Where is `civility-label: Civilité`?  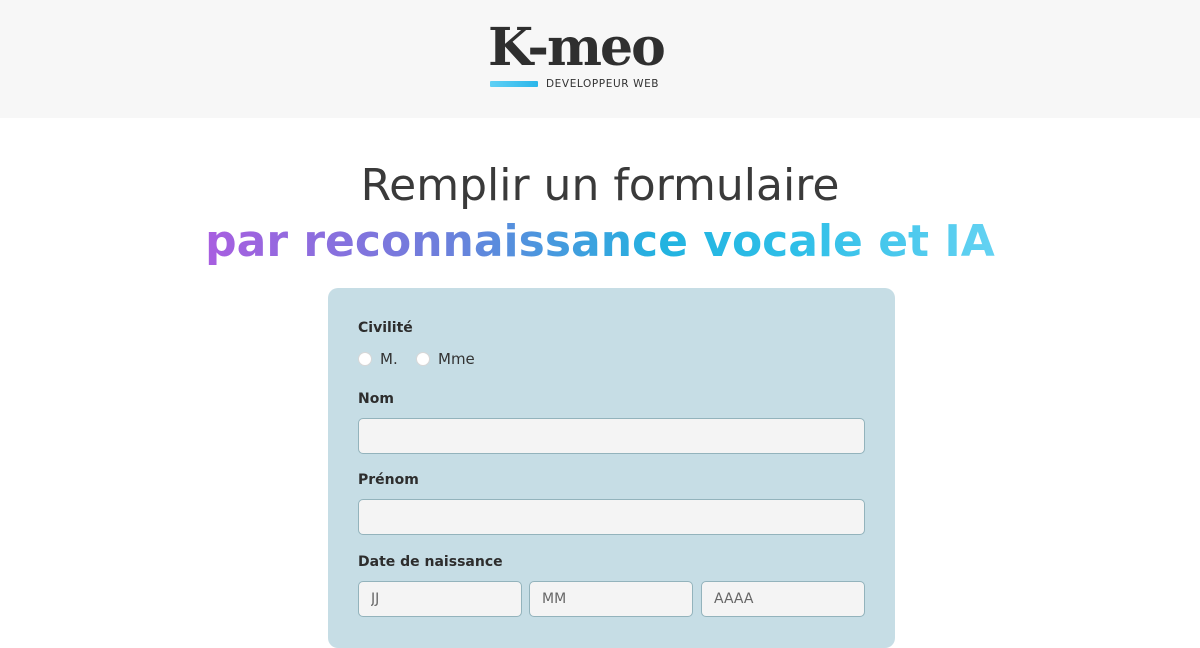
civility-label: Civilité is located at coordinates (385, 328).